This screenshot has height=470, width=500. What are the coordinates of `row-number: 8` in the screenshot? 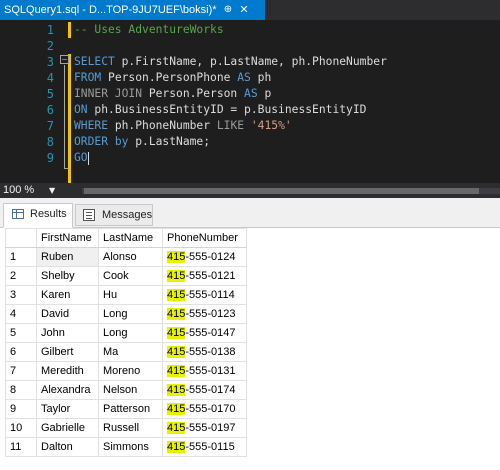 It's located at (21, 390).